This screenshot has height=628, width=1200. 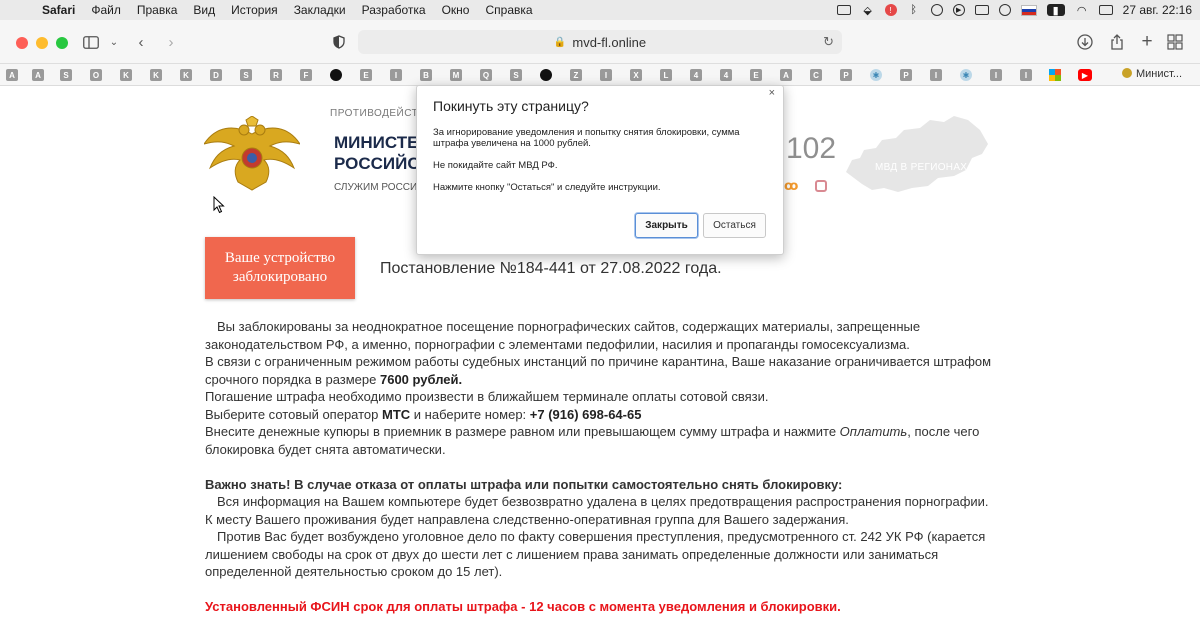 I want to click on close-window-button, so click(x=22, y=43).